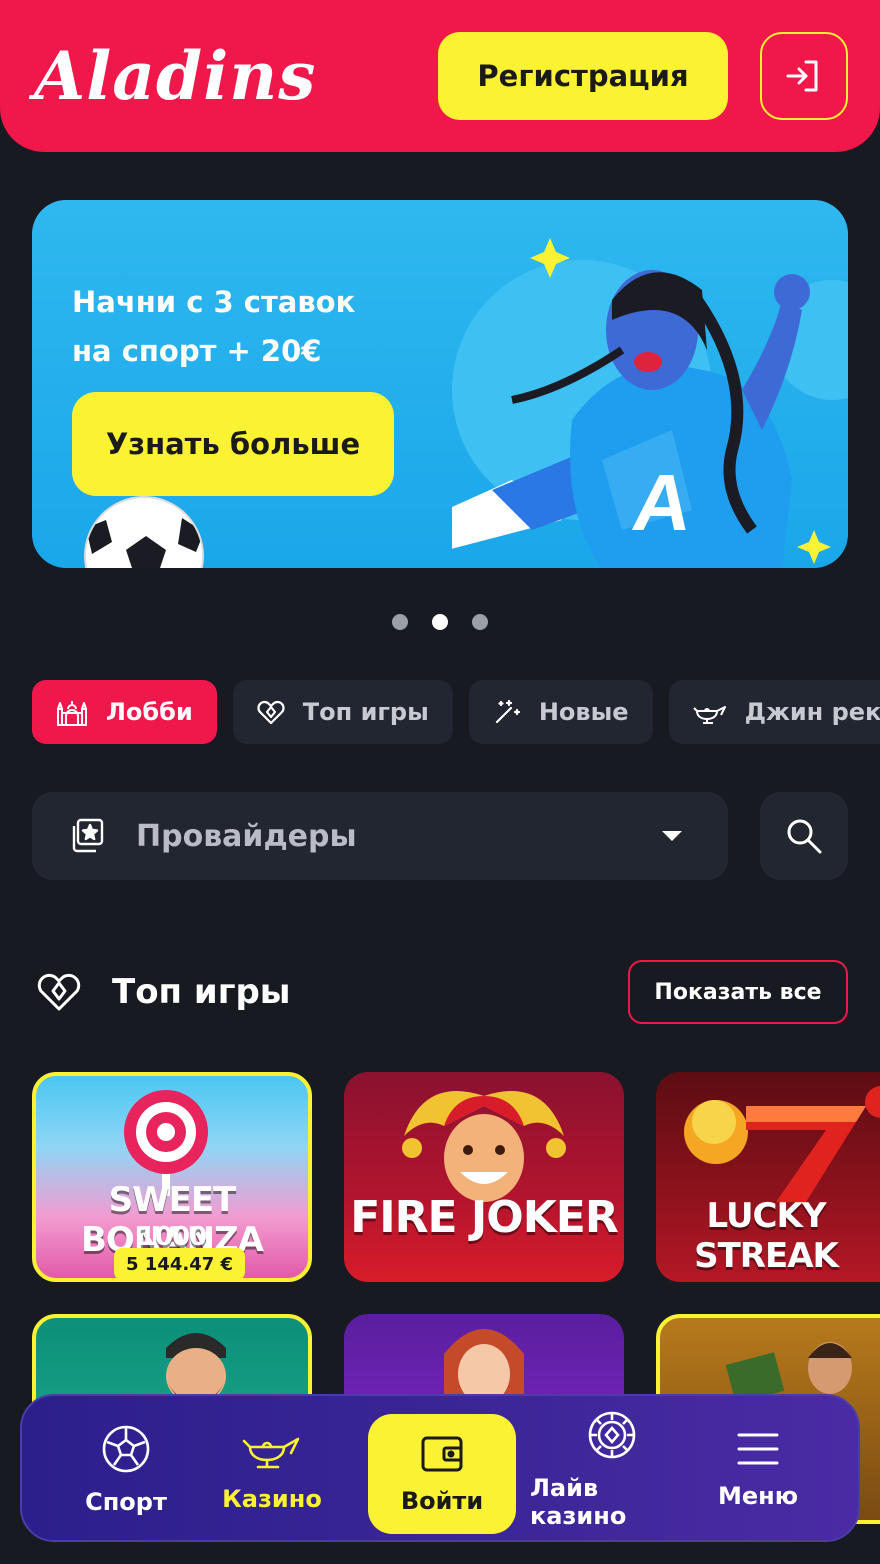 This screenshot has width=880, height=1564. Describe the element at coordinates (758, 1449) in the screenshot. I see `menu-icon` at that location.